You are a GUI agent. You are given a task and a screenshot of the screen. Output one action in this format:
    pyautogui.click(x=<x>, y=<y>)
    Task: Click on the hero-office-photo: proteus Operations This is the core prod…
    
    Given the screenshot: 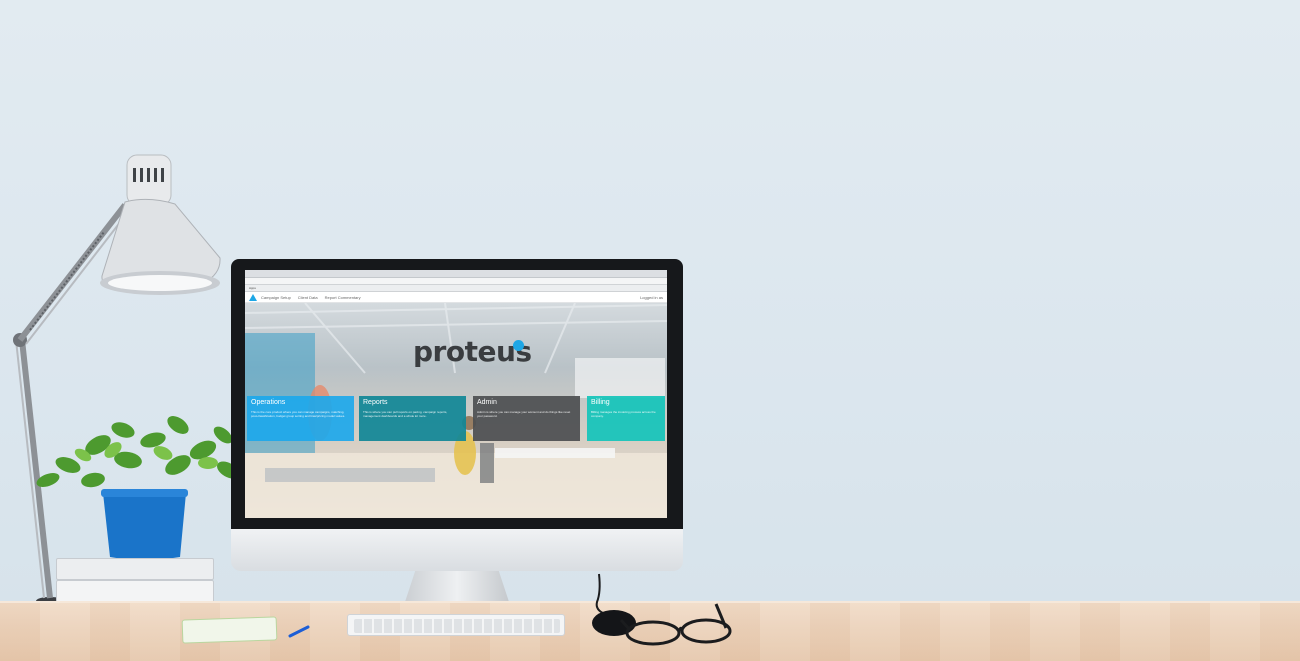 What is the action you would take?
    pyautogui.click(x=456, y=410)
    